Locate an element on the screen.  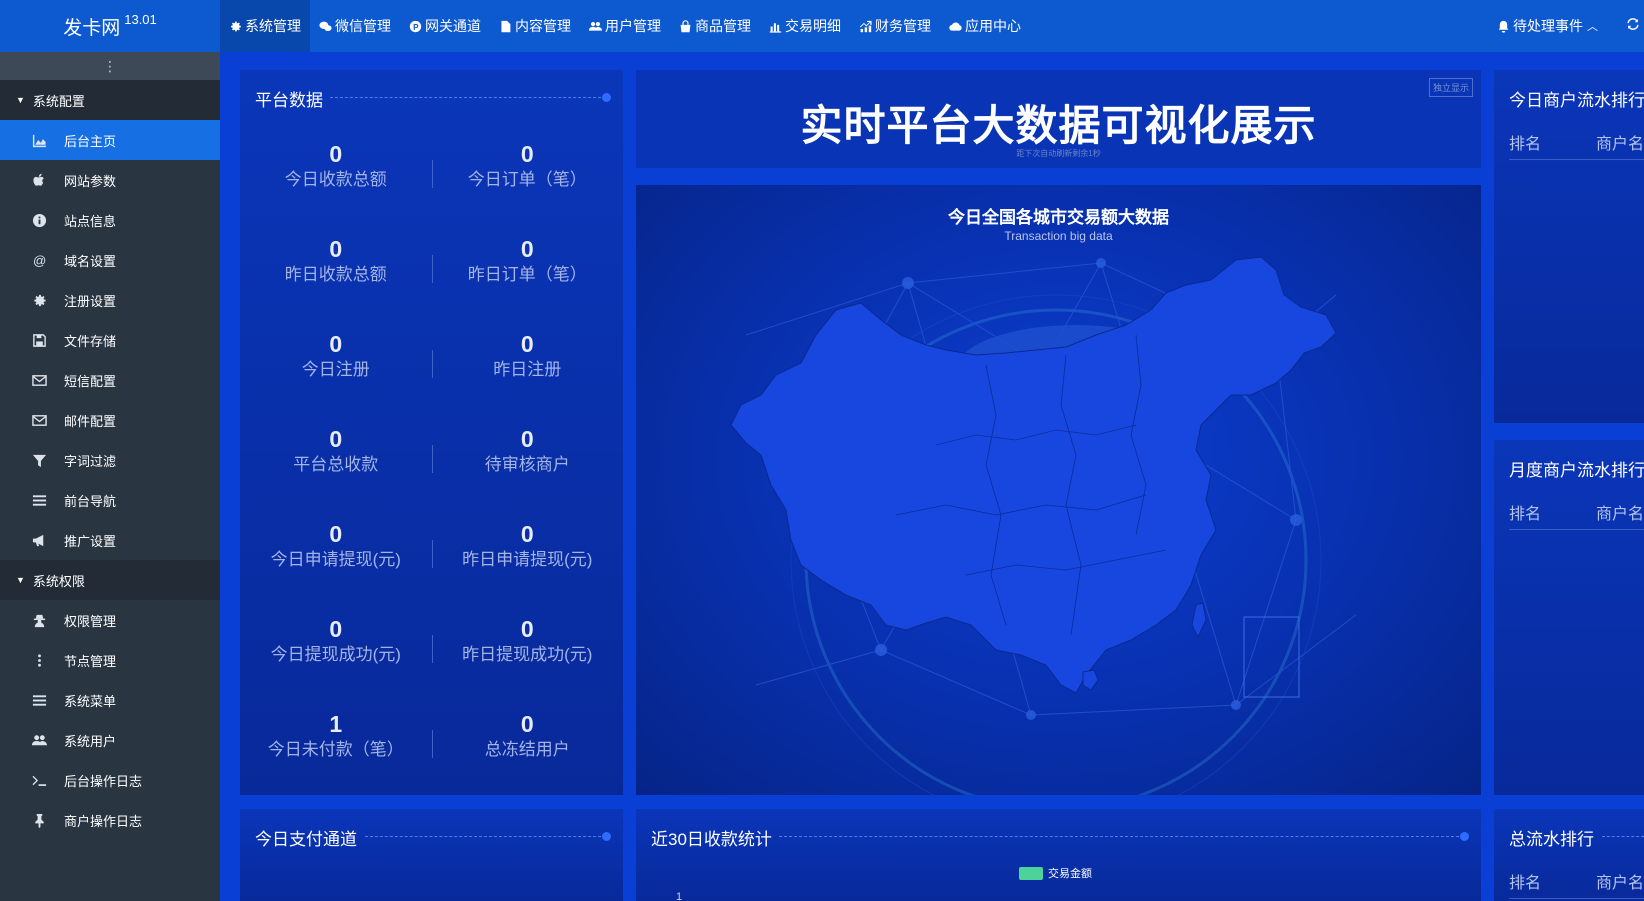
bell-icon is located at coordinates (1503, 26).